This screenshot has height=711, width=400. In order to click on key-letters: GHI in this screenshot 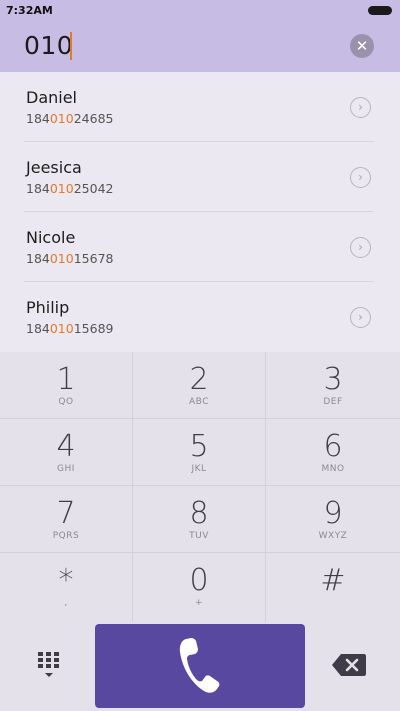, I will do `click(66, 469)`.